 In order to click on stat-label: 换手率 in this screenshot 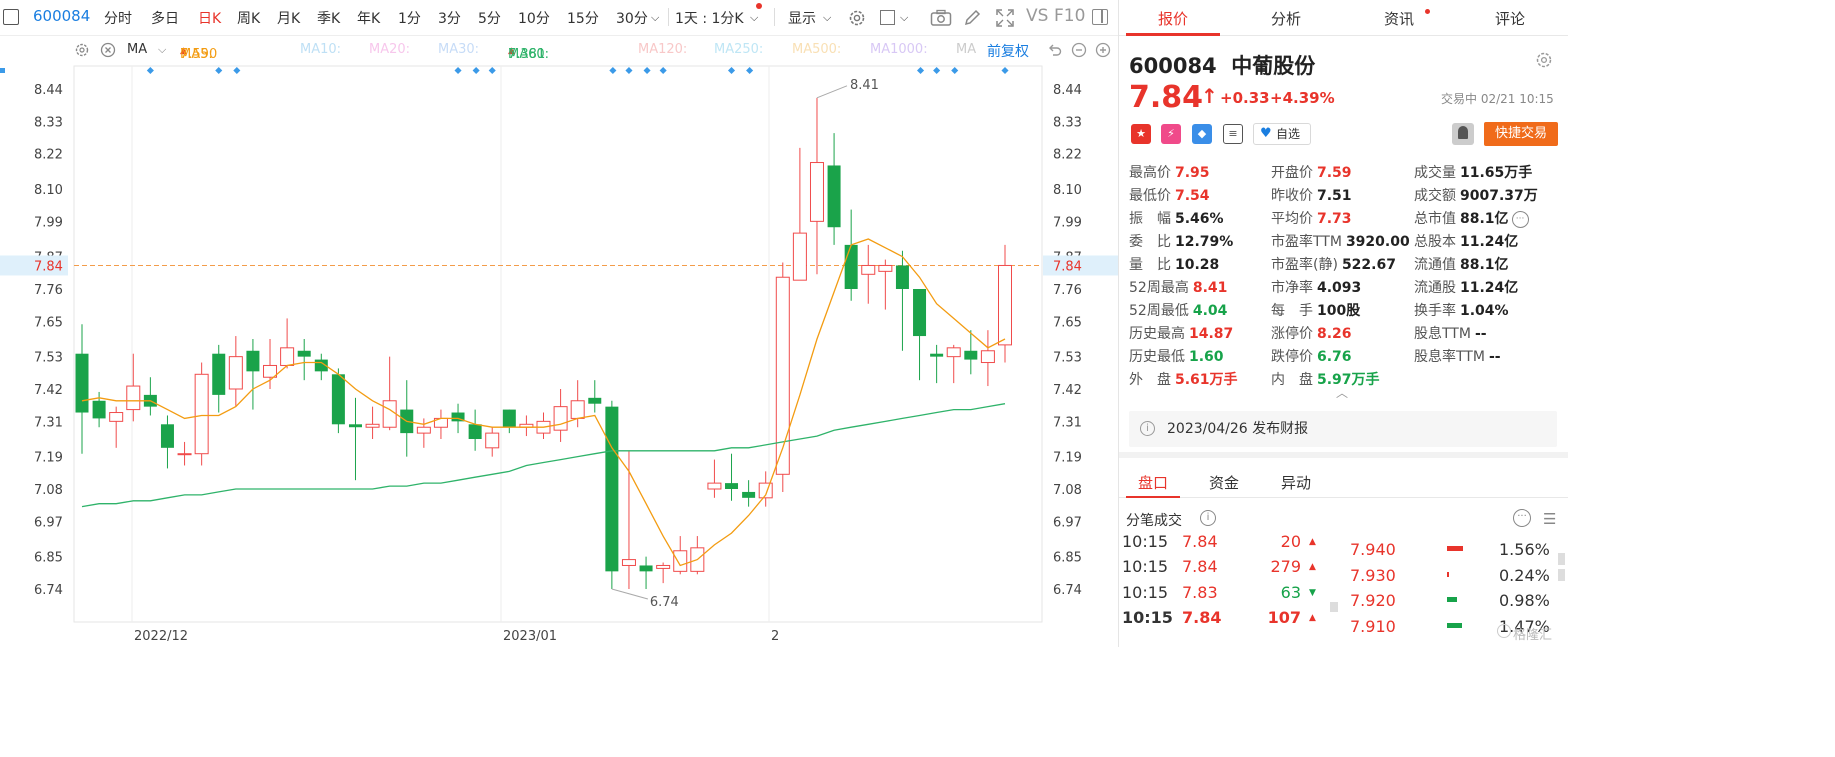, I will do `click(1435, 311)`.